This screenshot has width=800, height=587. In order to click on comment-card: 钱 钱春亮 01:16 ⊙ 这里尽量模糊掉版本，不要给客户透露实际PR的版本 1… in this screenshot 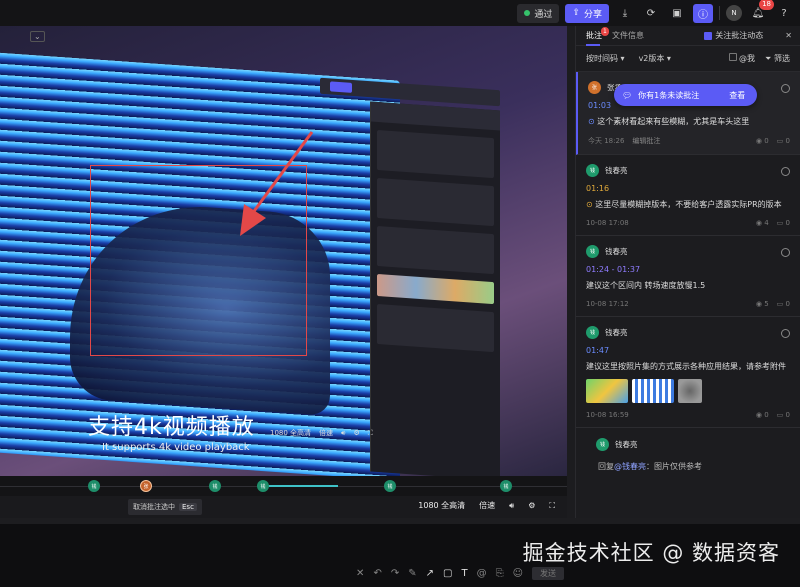, I will do `click(688, 195)`.